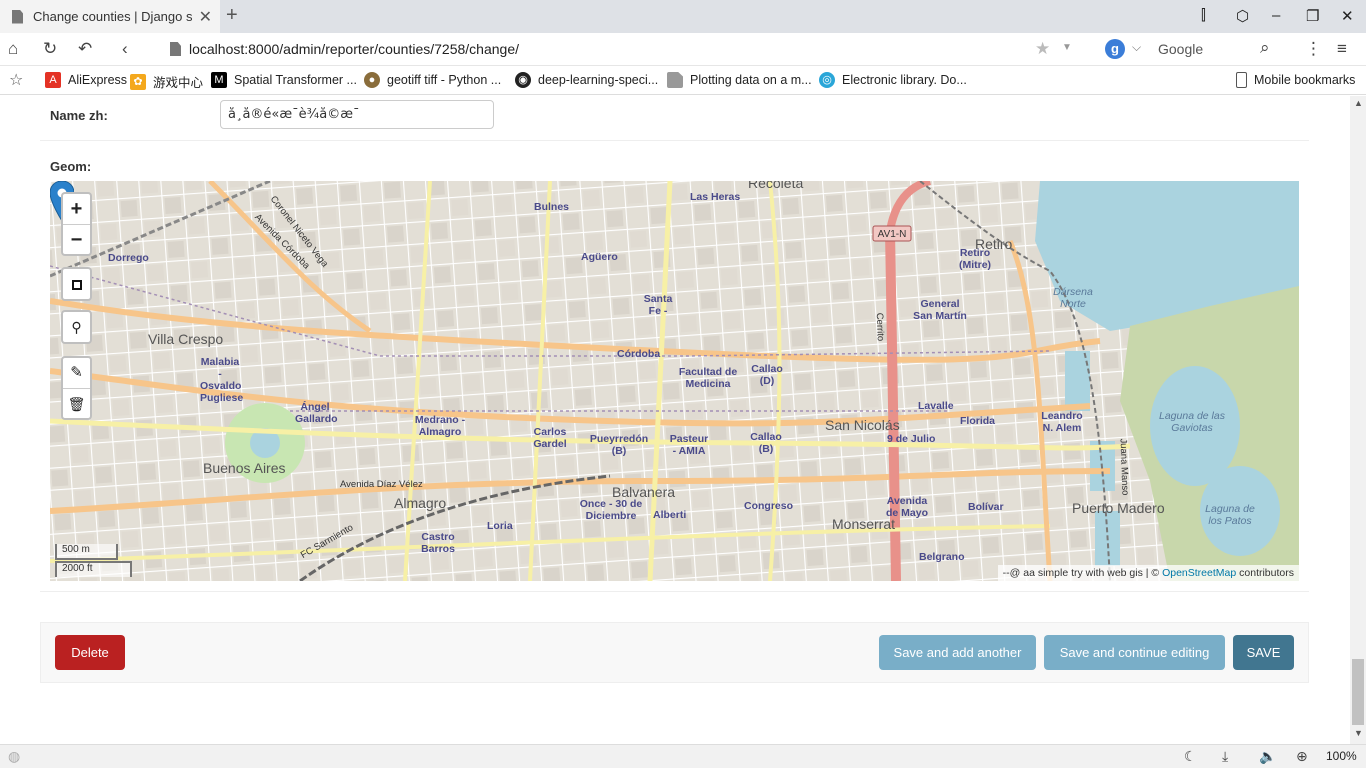 Image resolution: width=1366 pixels, height=768 pixels. What do you see at coordinates (1265, 48) in the screenshot?
I see `search-icon: ⌕` at bounding box center [1265, 48].